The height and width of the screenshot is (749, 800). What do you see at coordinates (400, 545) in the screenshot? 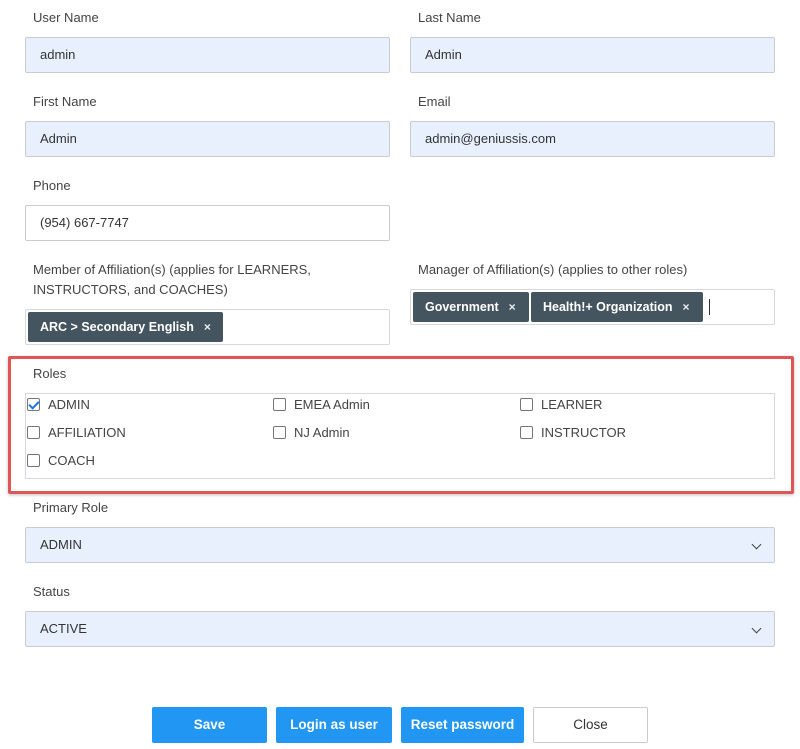
I see `primary-role-select: ADMIN` at bounding box center [400, 545].